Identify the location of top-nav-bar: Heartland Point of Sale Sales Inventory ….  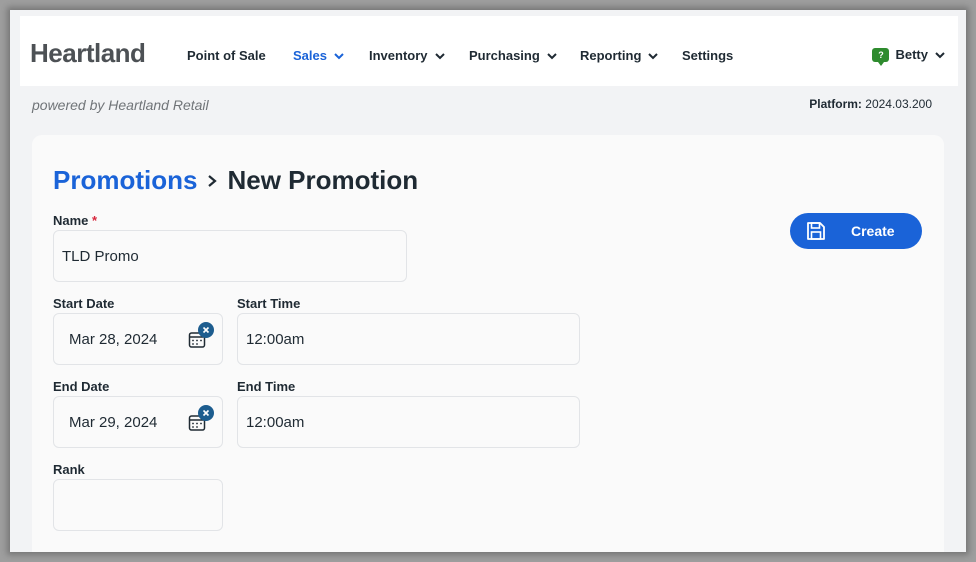
(489, 51).